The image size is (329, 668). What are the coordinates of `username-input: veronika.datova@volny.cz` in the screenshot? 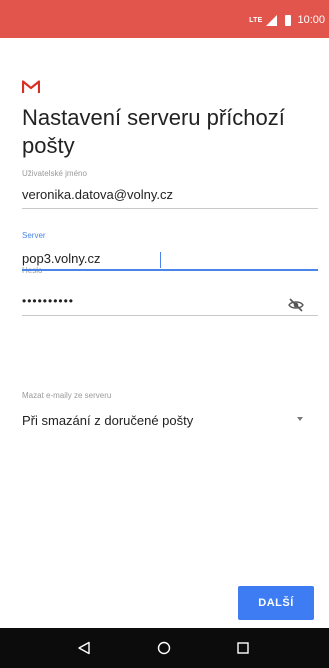 It's located at (97, 194).